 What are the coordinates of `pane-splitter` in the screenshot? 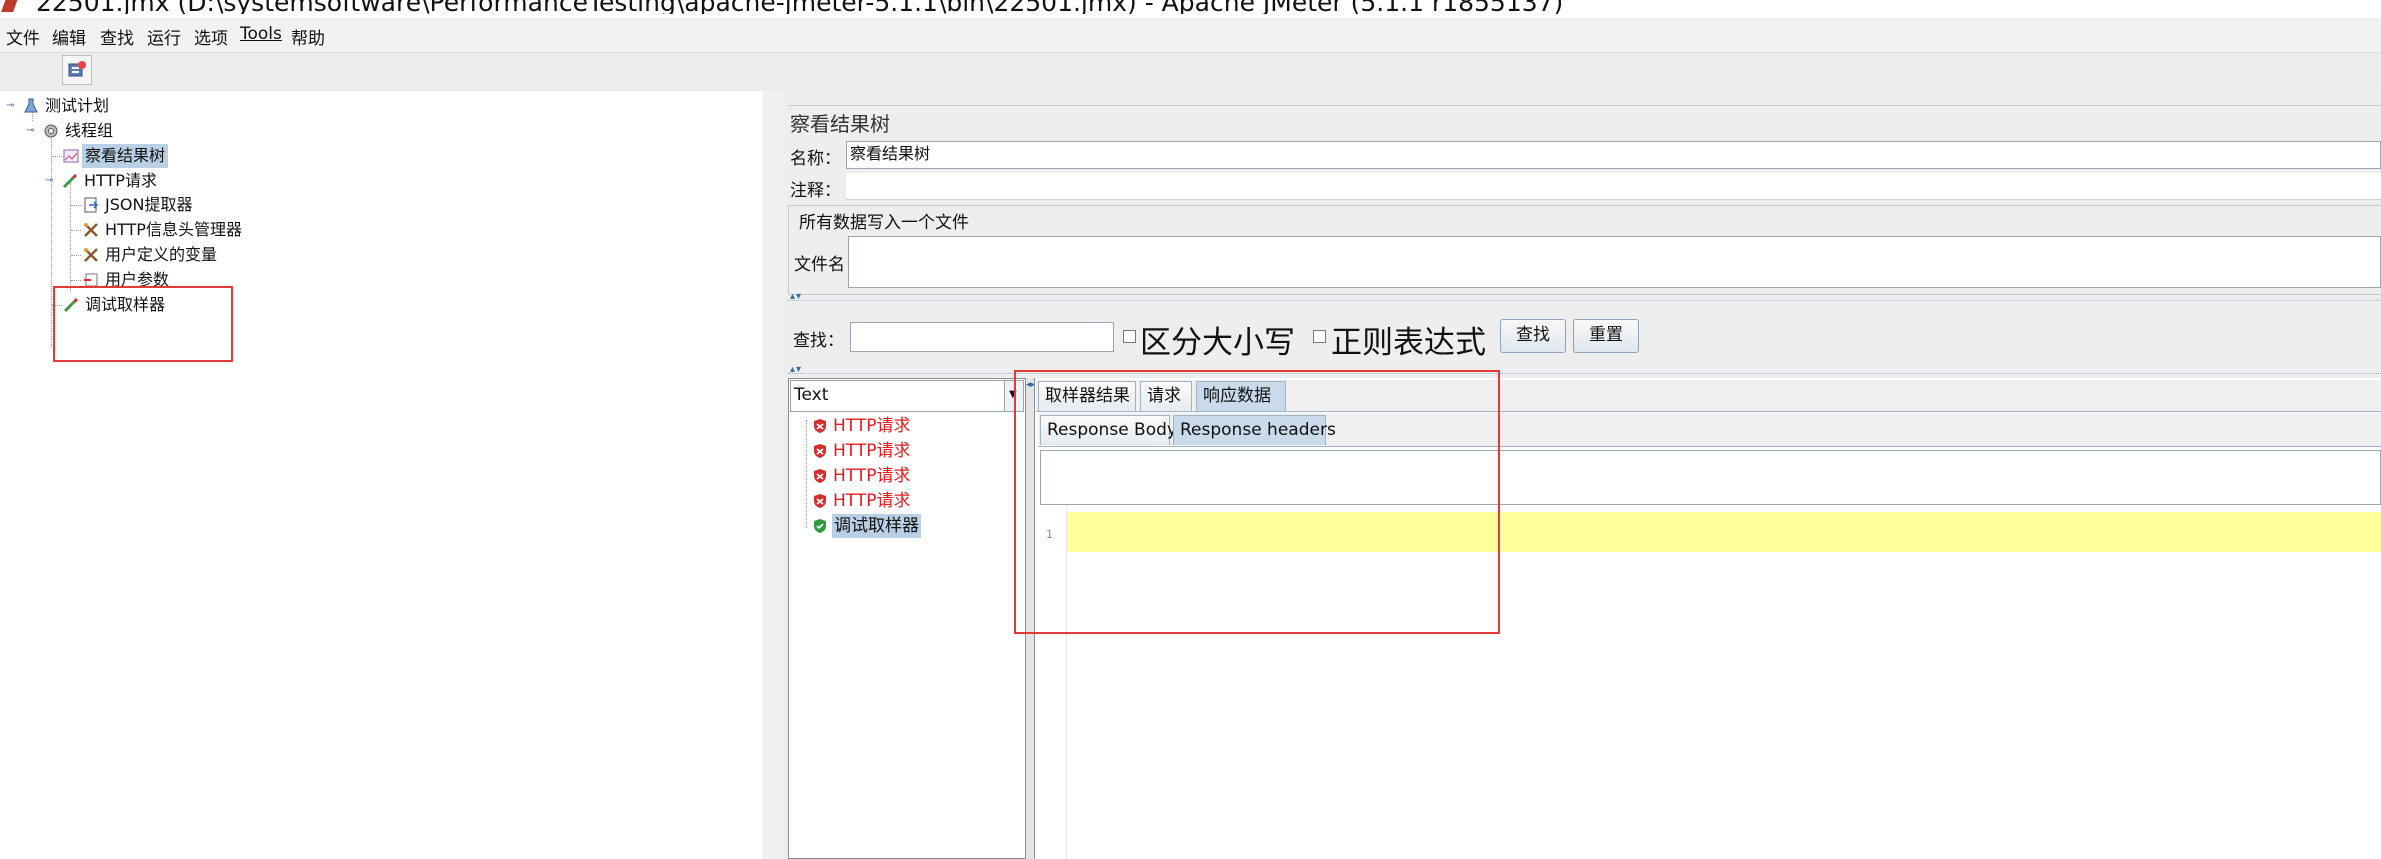 It's located at (774, 475).